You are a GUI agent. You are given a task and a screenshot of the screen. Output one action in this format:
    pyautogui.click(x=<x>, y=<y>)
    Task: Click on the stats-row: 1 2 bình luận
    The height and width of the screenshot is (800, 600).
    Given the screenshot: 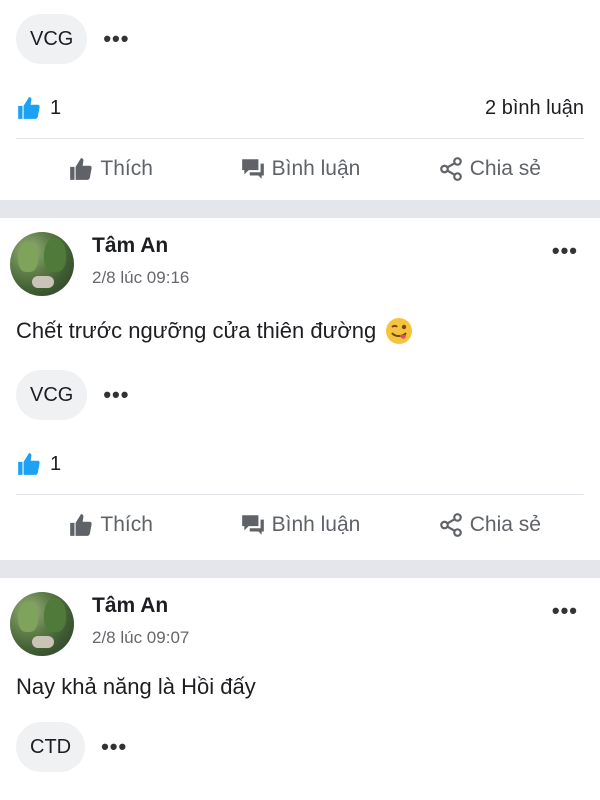 What is the action you would take?
    pyautogui.click(x=300, y=108)
    